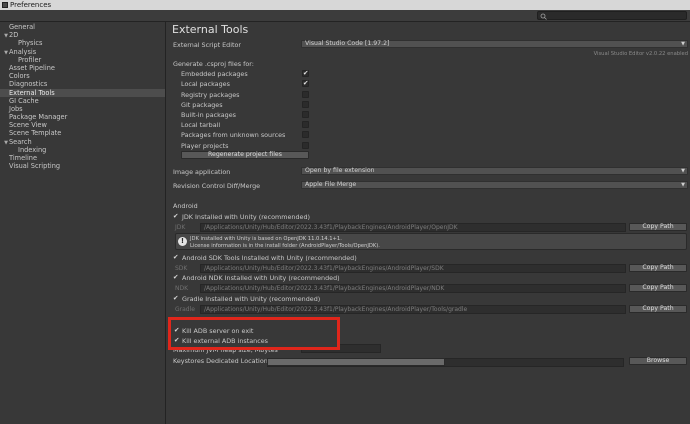 Image resolution: width=690 pixels, height=424 pixels. What do you see at coordinates (207, 45) in the screenshot?
I see `script-editor-label: External Script Editor` at bounding box center [207, 45].